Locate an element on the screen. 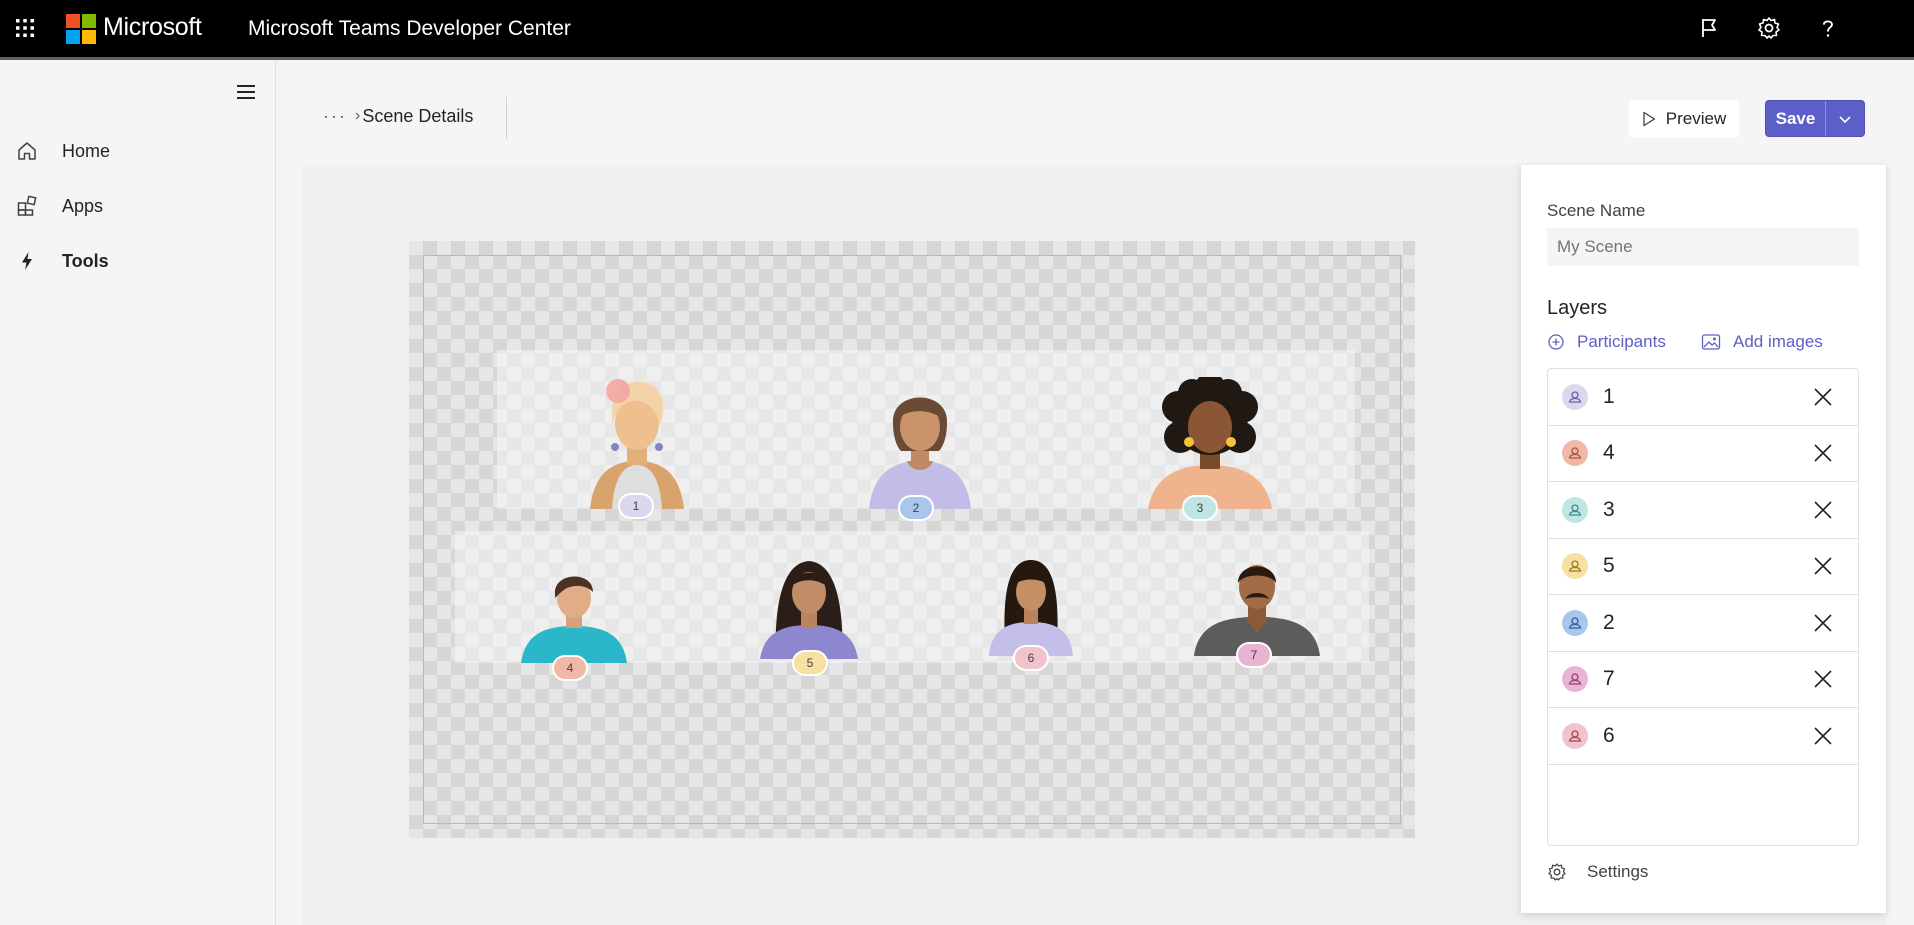  layer-name: 3 is located at coordinates (1609, 509).